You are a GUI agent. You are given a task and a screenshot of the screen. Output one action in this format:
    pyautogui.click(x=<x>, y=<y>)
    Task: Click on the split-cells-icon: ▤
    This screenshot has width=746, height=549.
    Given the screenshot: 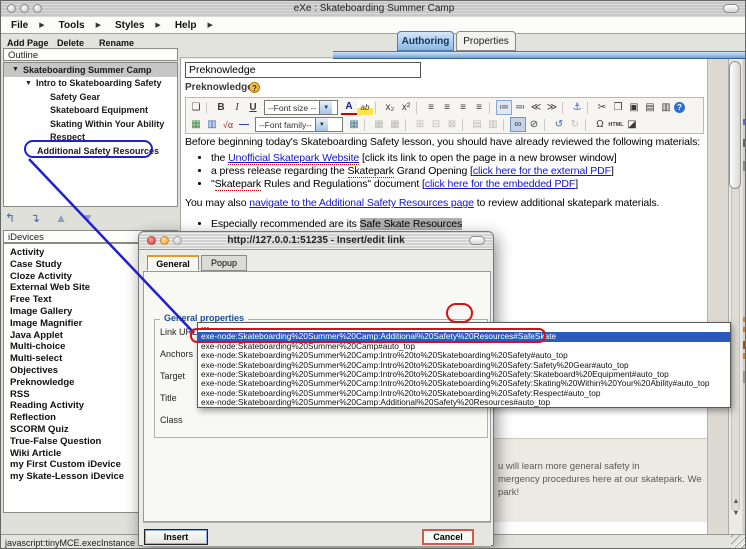 What is the action you would take?
    pyautogui.click(x=477, y=124)
    